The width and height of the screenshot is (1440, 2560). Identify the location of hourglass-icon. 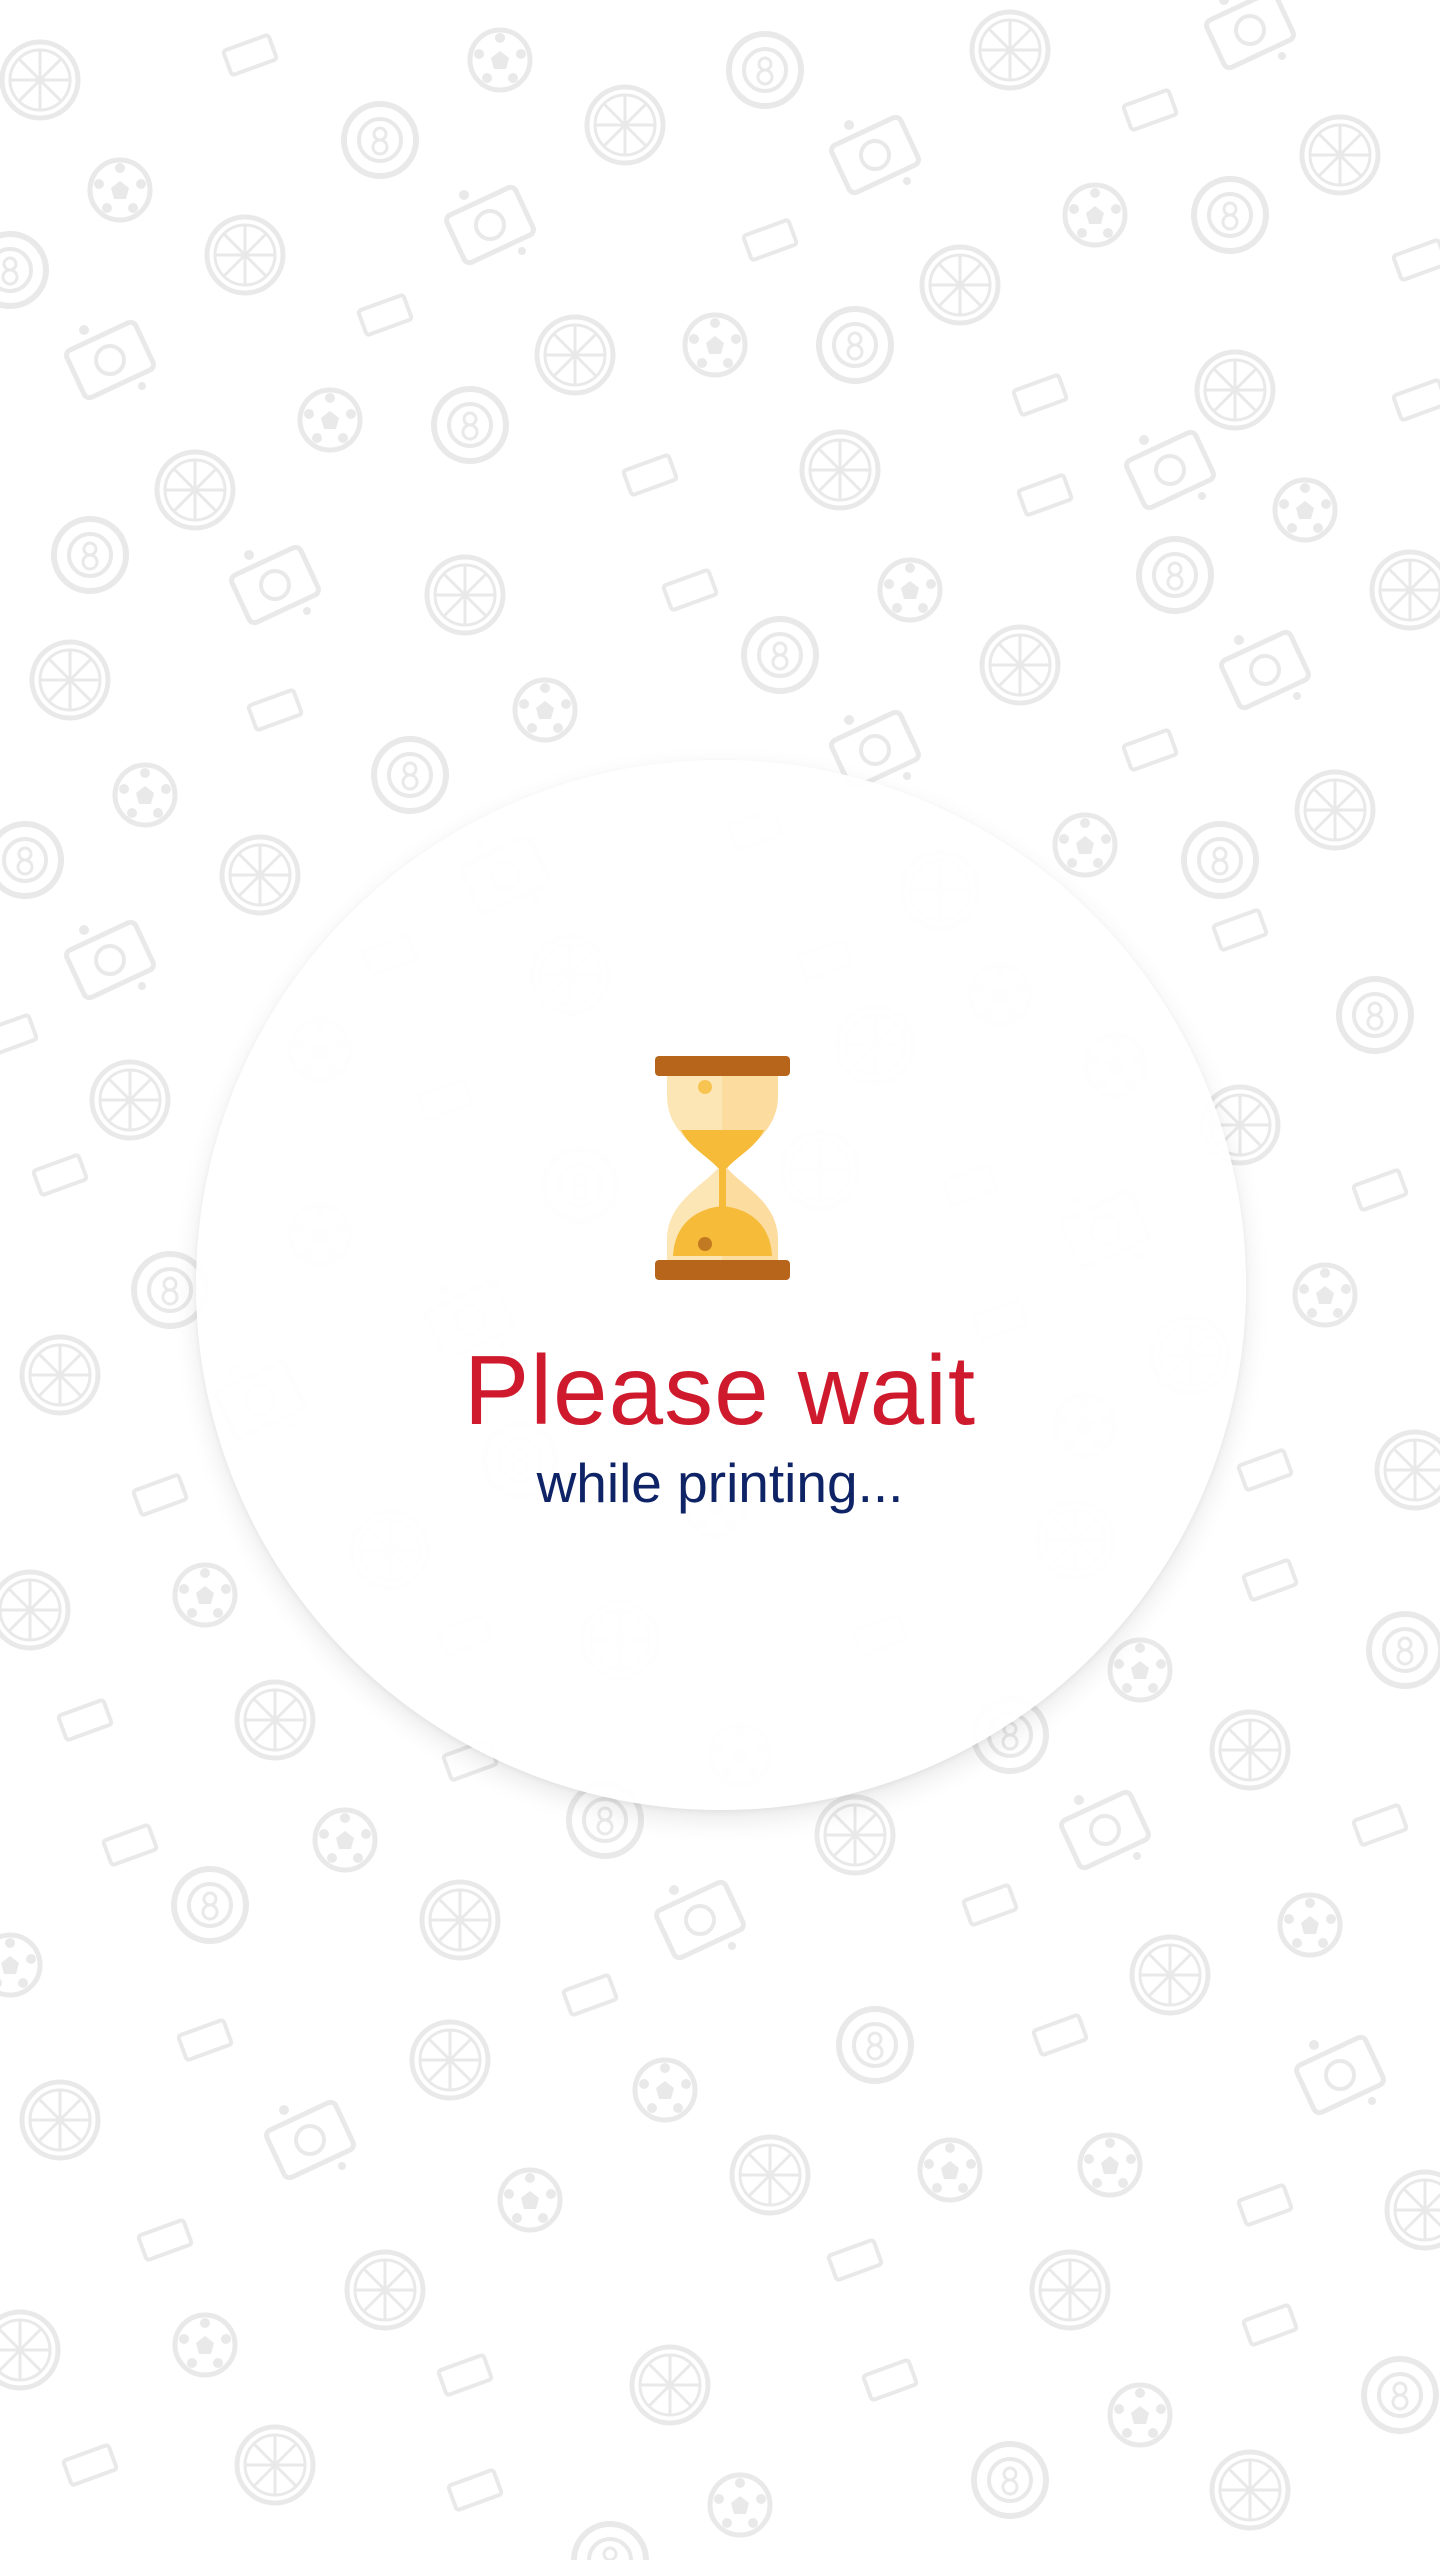
(722, 1168).